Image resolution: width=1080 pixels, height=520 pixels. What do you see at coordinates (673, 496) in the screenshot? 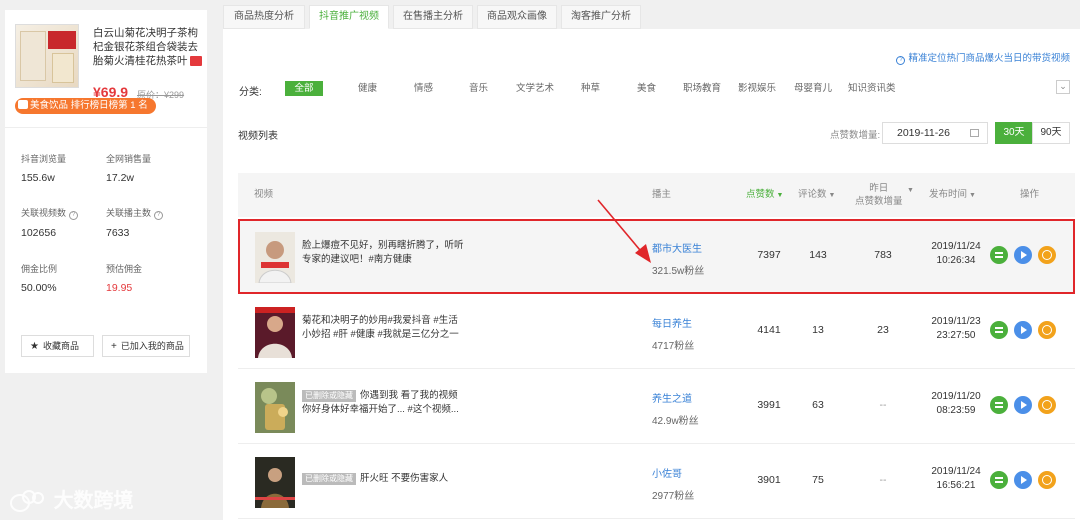
I see `author-fans: 2977粉丝` at bounding box center [673, 496].